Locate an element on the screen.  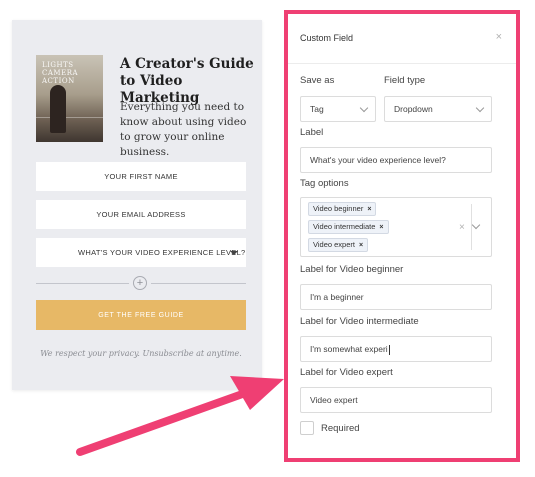
field-type-select: Dropdown is located at coordinates (438, 109).